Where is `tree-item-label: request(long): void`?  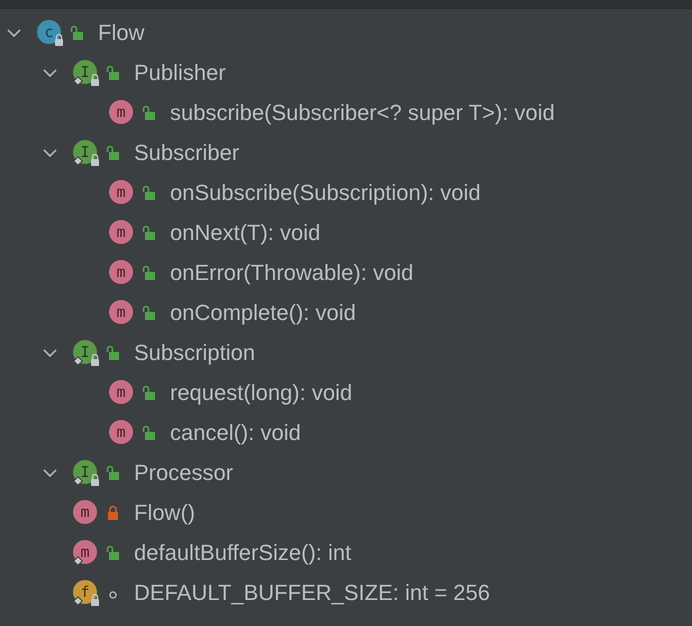 tree-item-label: request(long): void is located at coordinates (261, 393).